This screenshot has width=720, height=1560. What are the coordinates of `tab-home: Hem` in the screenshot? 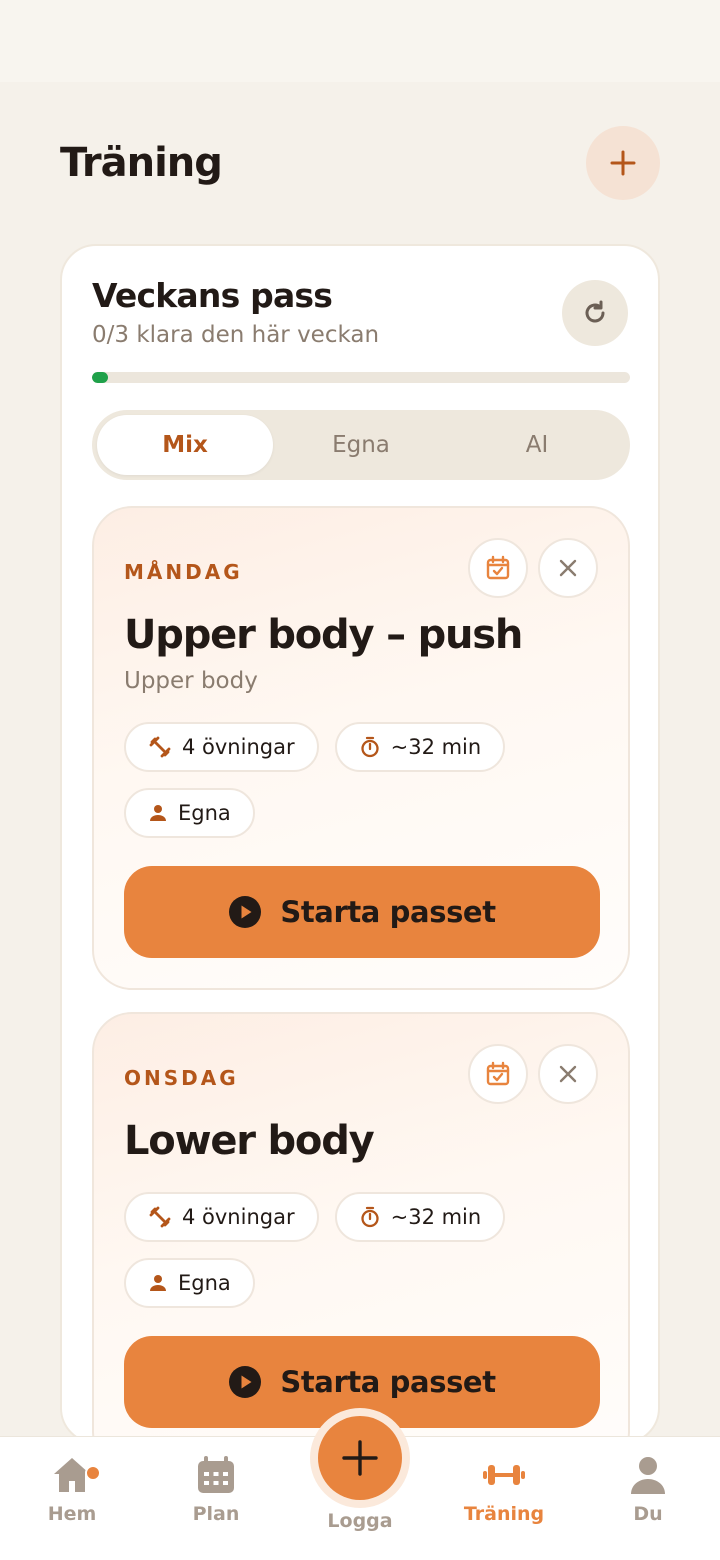 It's located at (72, 1490).